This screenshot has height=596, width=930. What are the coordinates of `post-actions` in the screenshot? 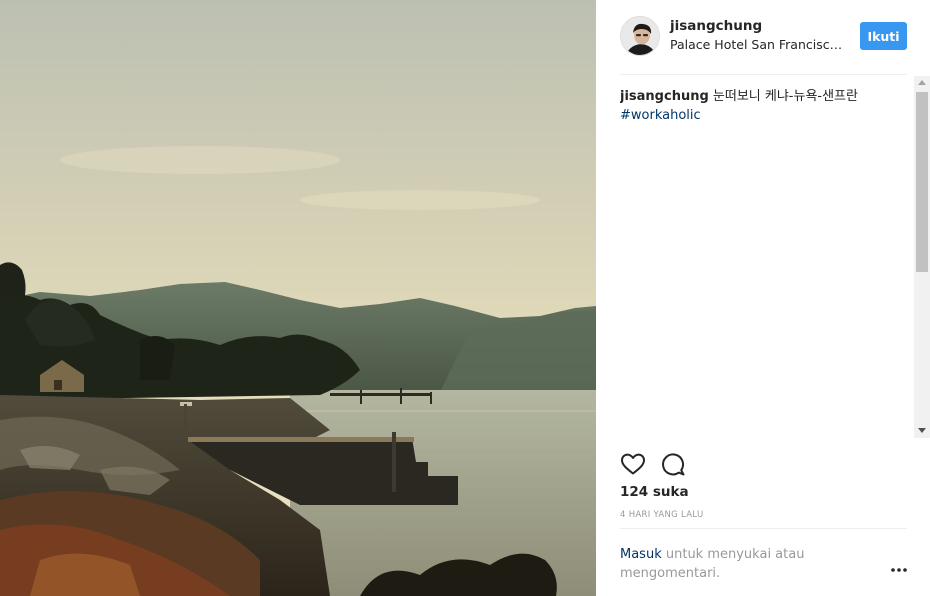 It's located at (680, 464).